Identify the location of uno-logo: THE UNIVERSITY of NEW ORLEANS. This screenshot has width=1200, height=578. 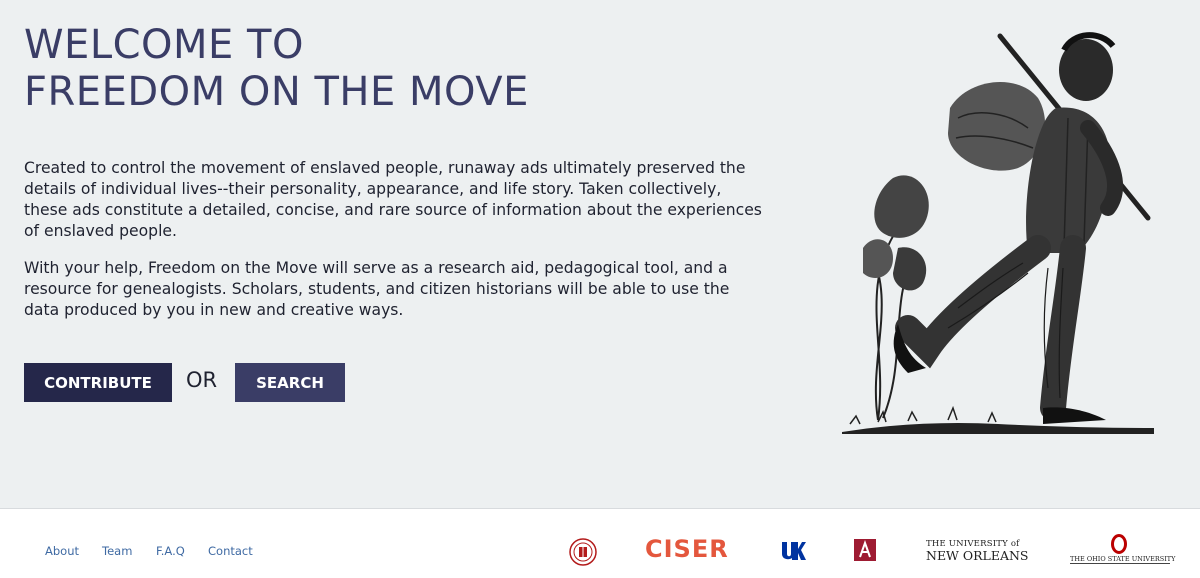
(986, 551).